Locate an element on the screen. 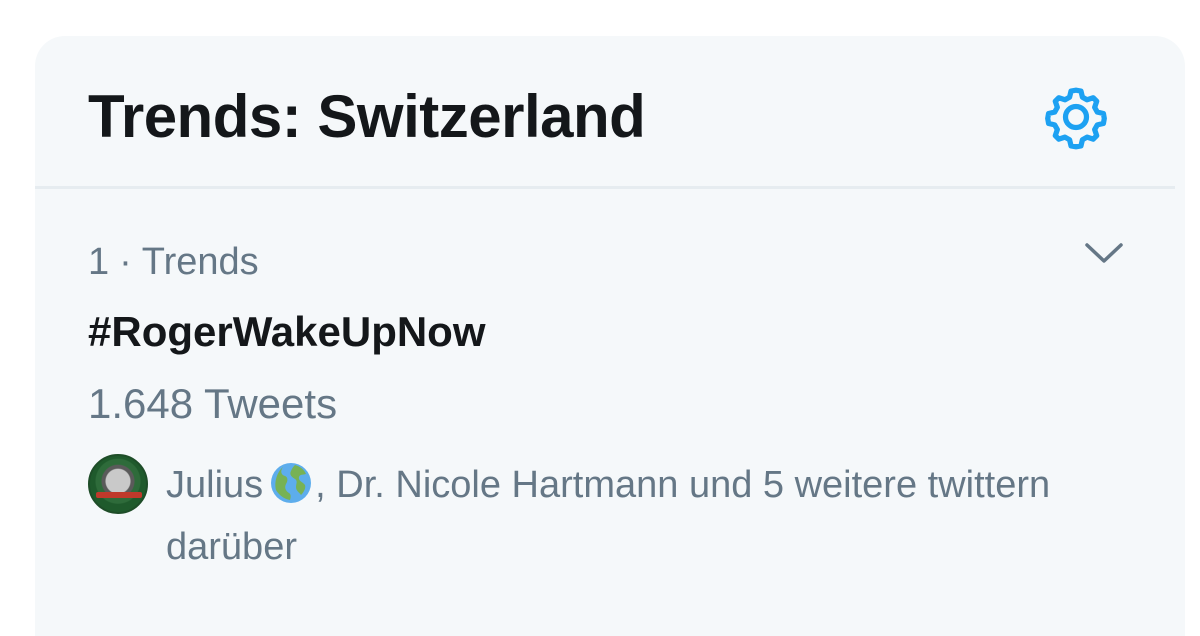 The image size is (1200, 636). chevron-down-icon is located at coordinates (1104, 253).